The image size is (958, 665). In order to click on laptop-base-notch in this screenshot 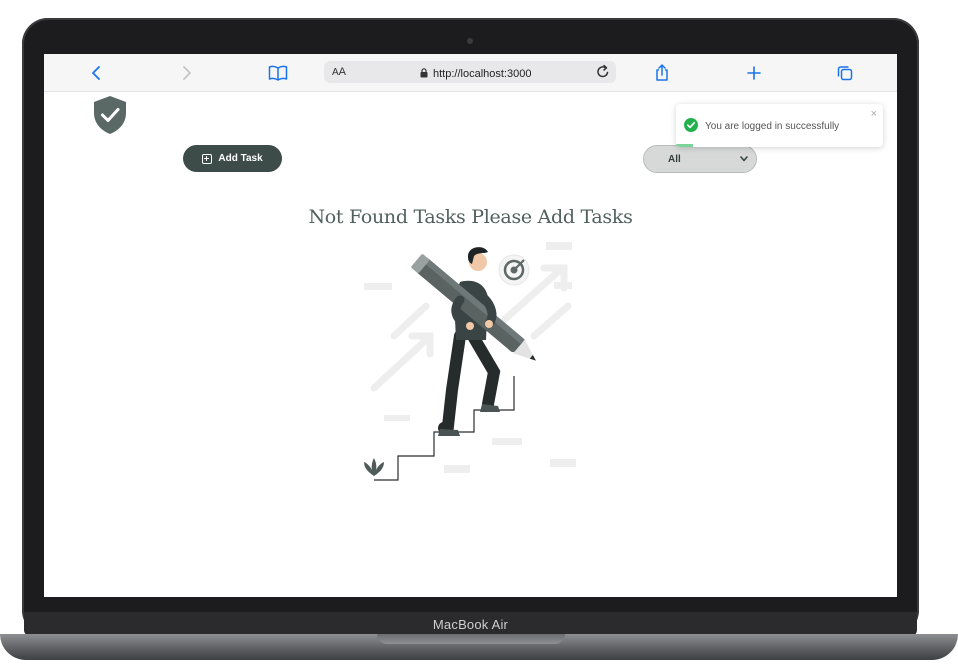, I will do `click(471, 639)`.